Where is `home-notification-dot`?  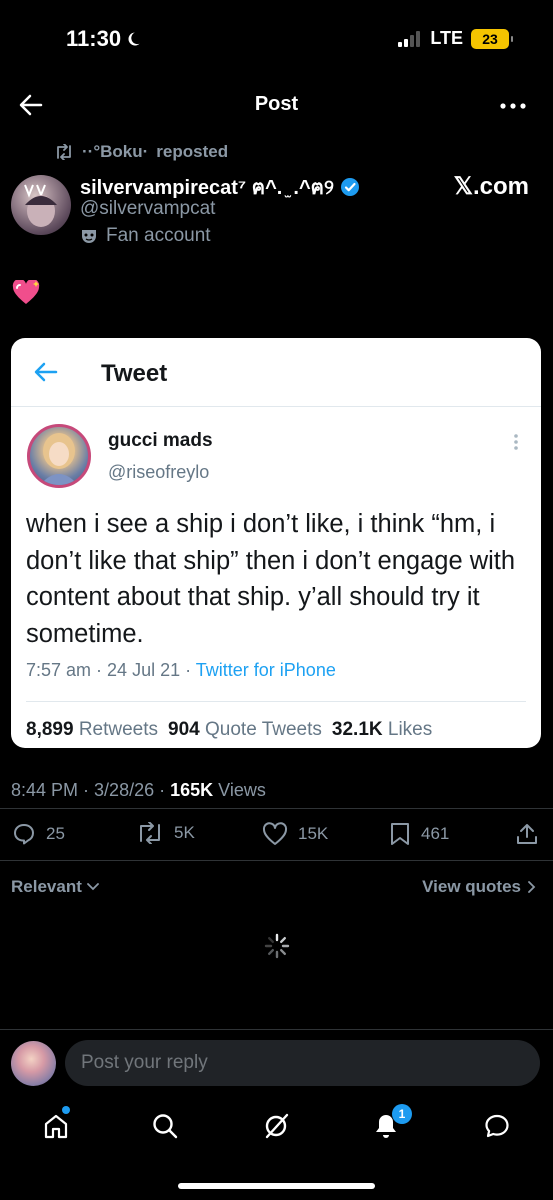
home-notification-dot is located at coordinates (66, 1110).